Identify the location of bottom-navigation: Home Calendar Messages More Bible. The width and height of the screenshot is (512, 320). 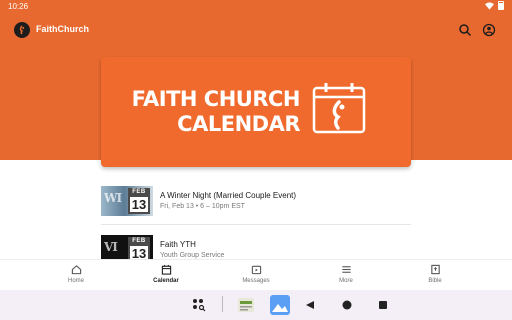
(256, 274).